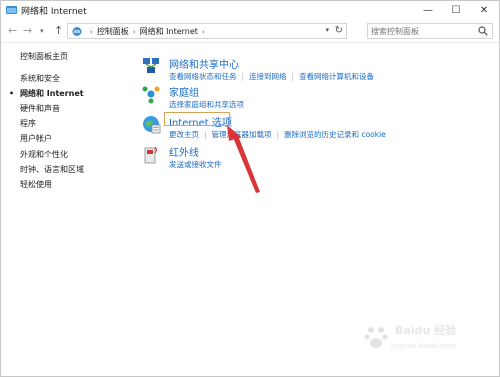 The width and height of the screenshot is (500, 378). I want to click on watermark: Baidu 经验 jingyan.baidu.com, so click(420, 344).